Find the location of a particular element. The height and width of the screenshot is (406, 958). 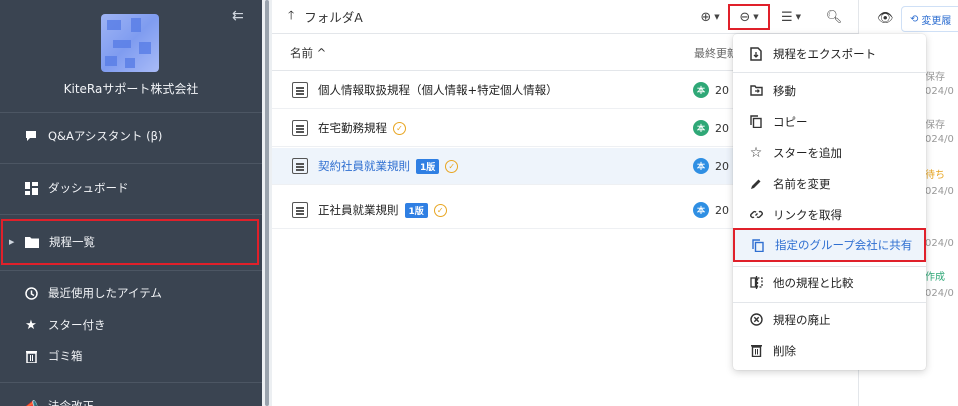

search-icon: 🔍︎ is located at coordinates (834, 17).